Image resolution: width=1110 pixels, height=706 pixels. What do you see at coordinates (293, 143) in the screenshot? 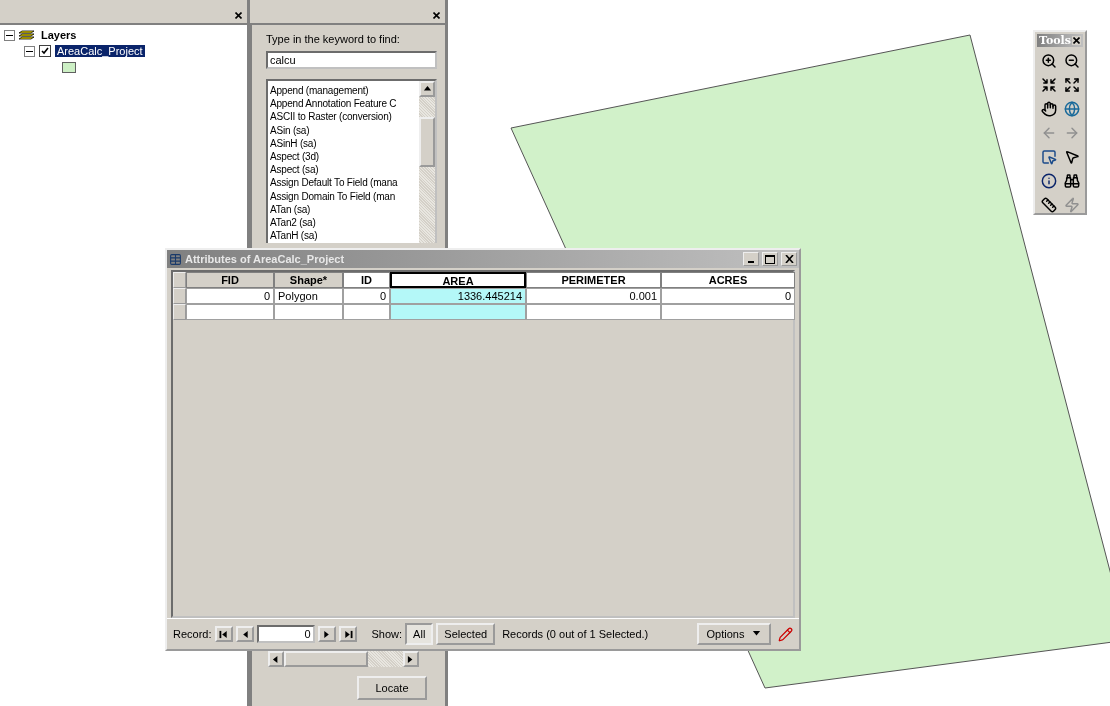
I see `result-item: ASinH (sa)` at bounding box center [293, 143].